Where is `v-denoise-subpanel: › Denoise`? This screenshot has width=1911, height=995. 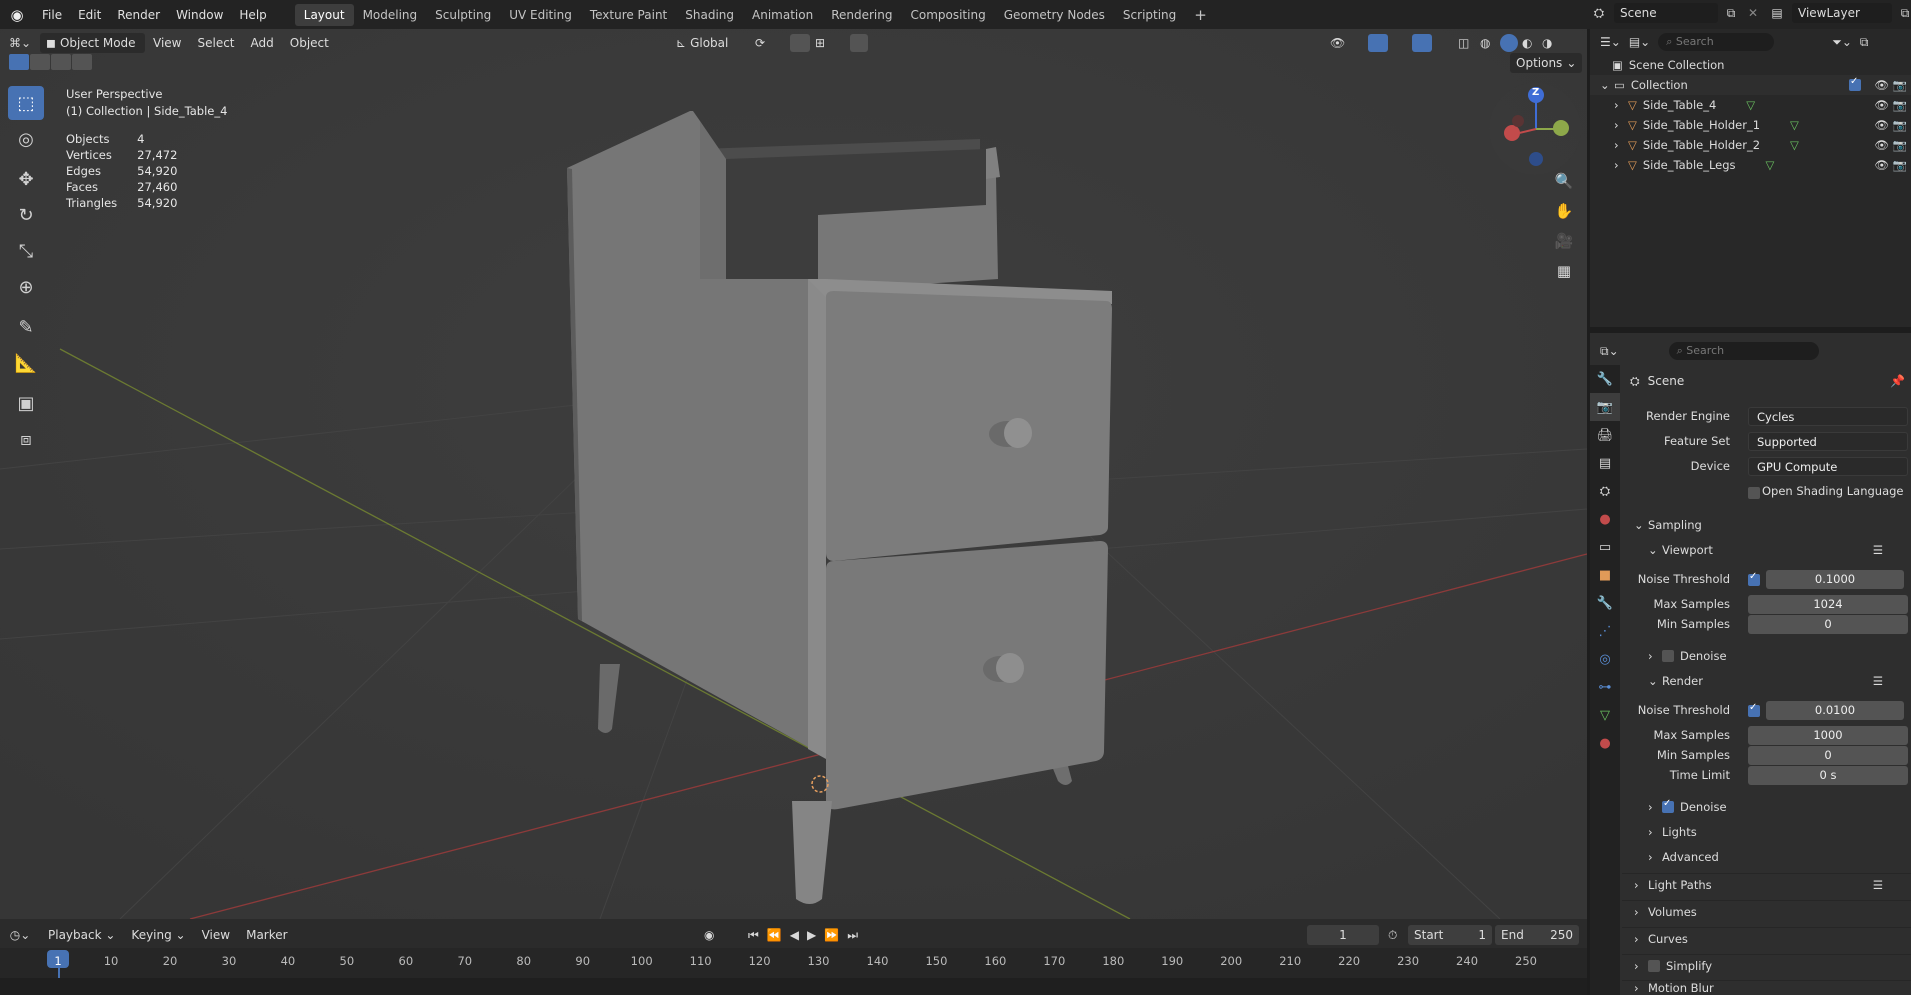 v-denoise-subpanel: › Denoise is located at coordinates (1766, 656).